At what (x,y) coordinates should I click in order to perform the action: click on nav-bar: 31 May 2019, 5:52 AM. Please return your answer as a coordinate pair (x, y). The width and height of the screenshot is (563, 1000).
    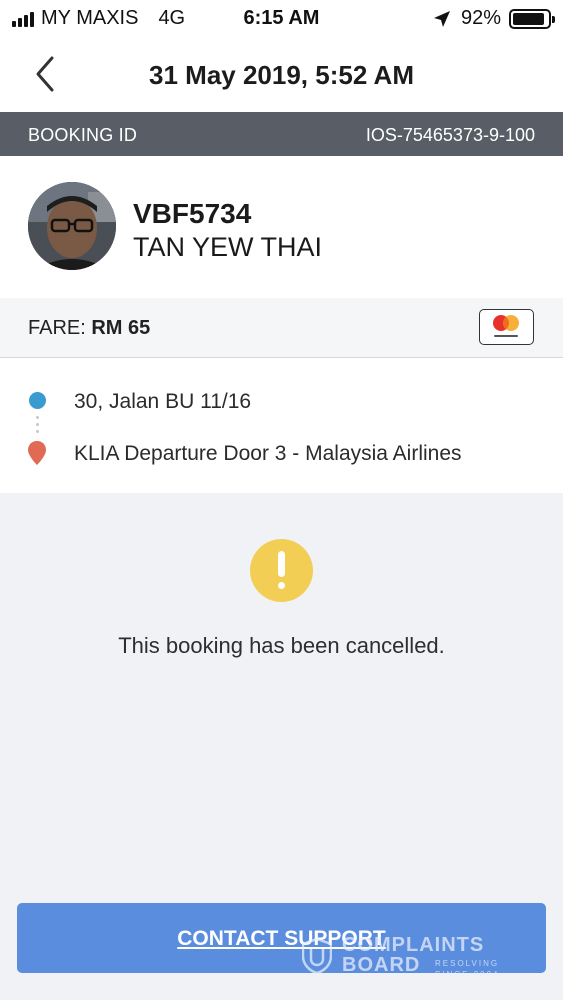
    Looking at the image, I should click on (281, 74).